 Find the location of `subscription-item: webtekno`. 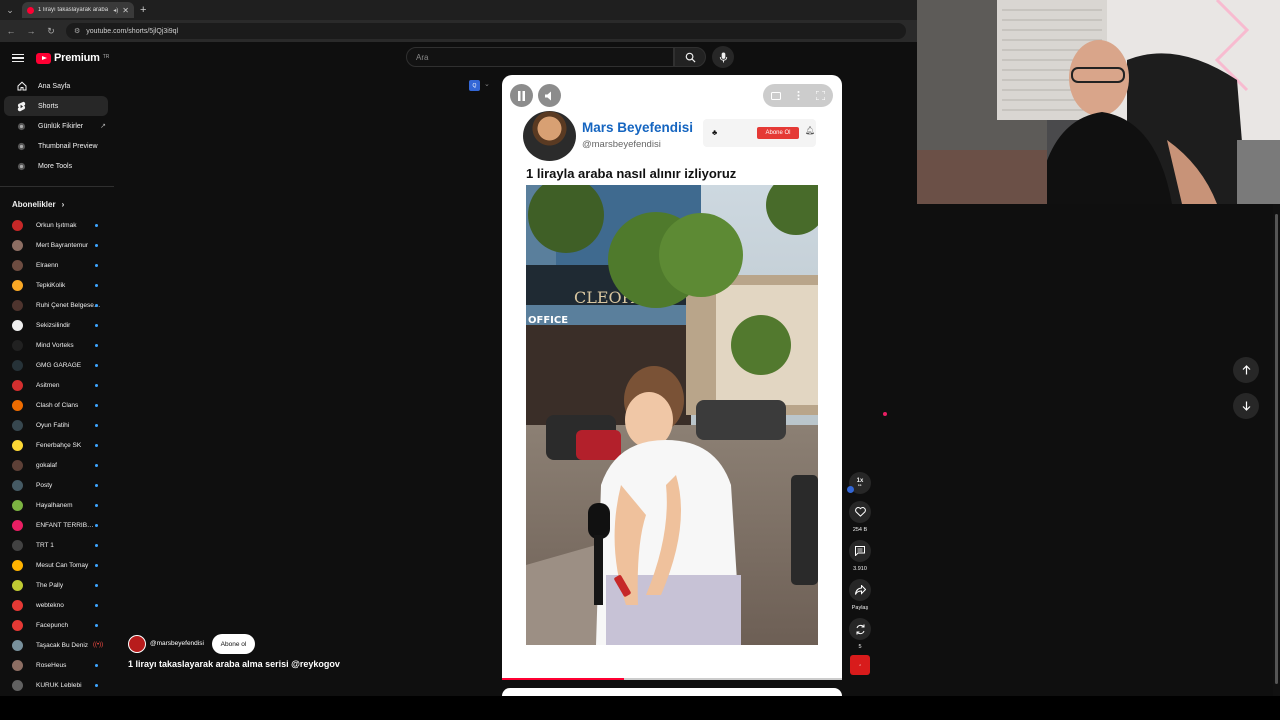

subscription-item: webtekno is located at coordinates (57, 605).